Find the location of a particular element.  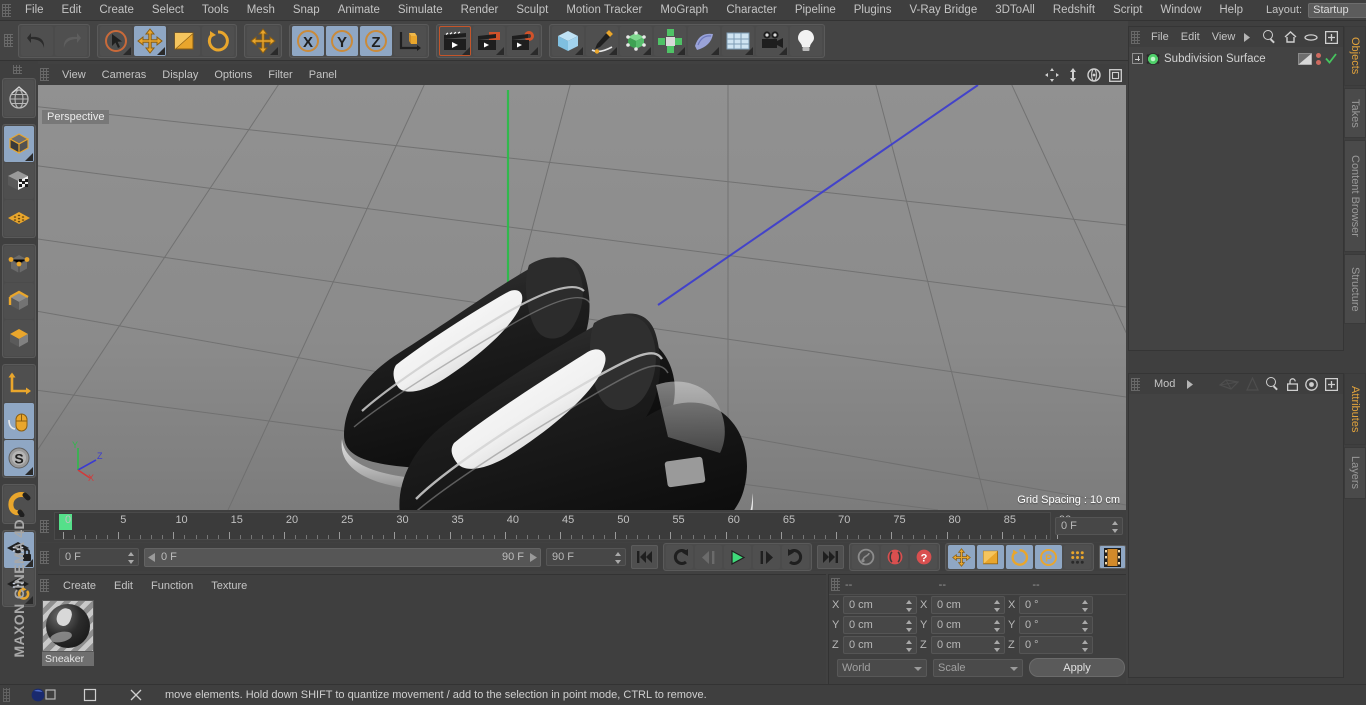

tab-attributes: Attributes is located at coordinates (1355, 409).